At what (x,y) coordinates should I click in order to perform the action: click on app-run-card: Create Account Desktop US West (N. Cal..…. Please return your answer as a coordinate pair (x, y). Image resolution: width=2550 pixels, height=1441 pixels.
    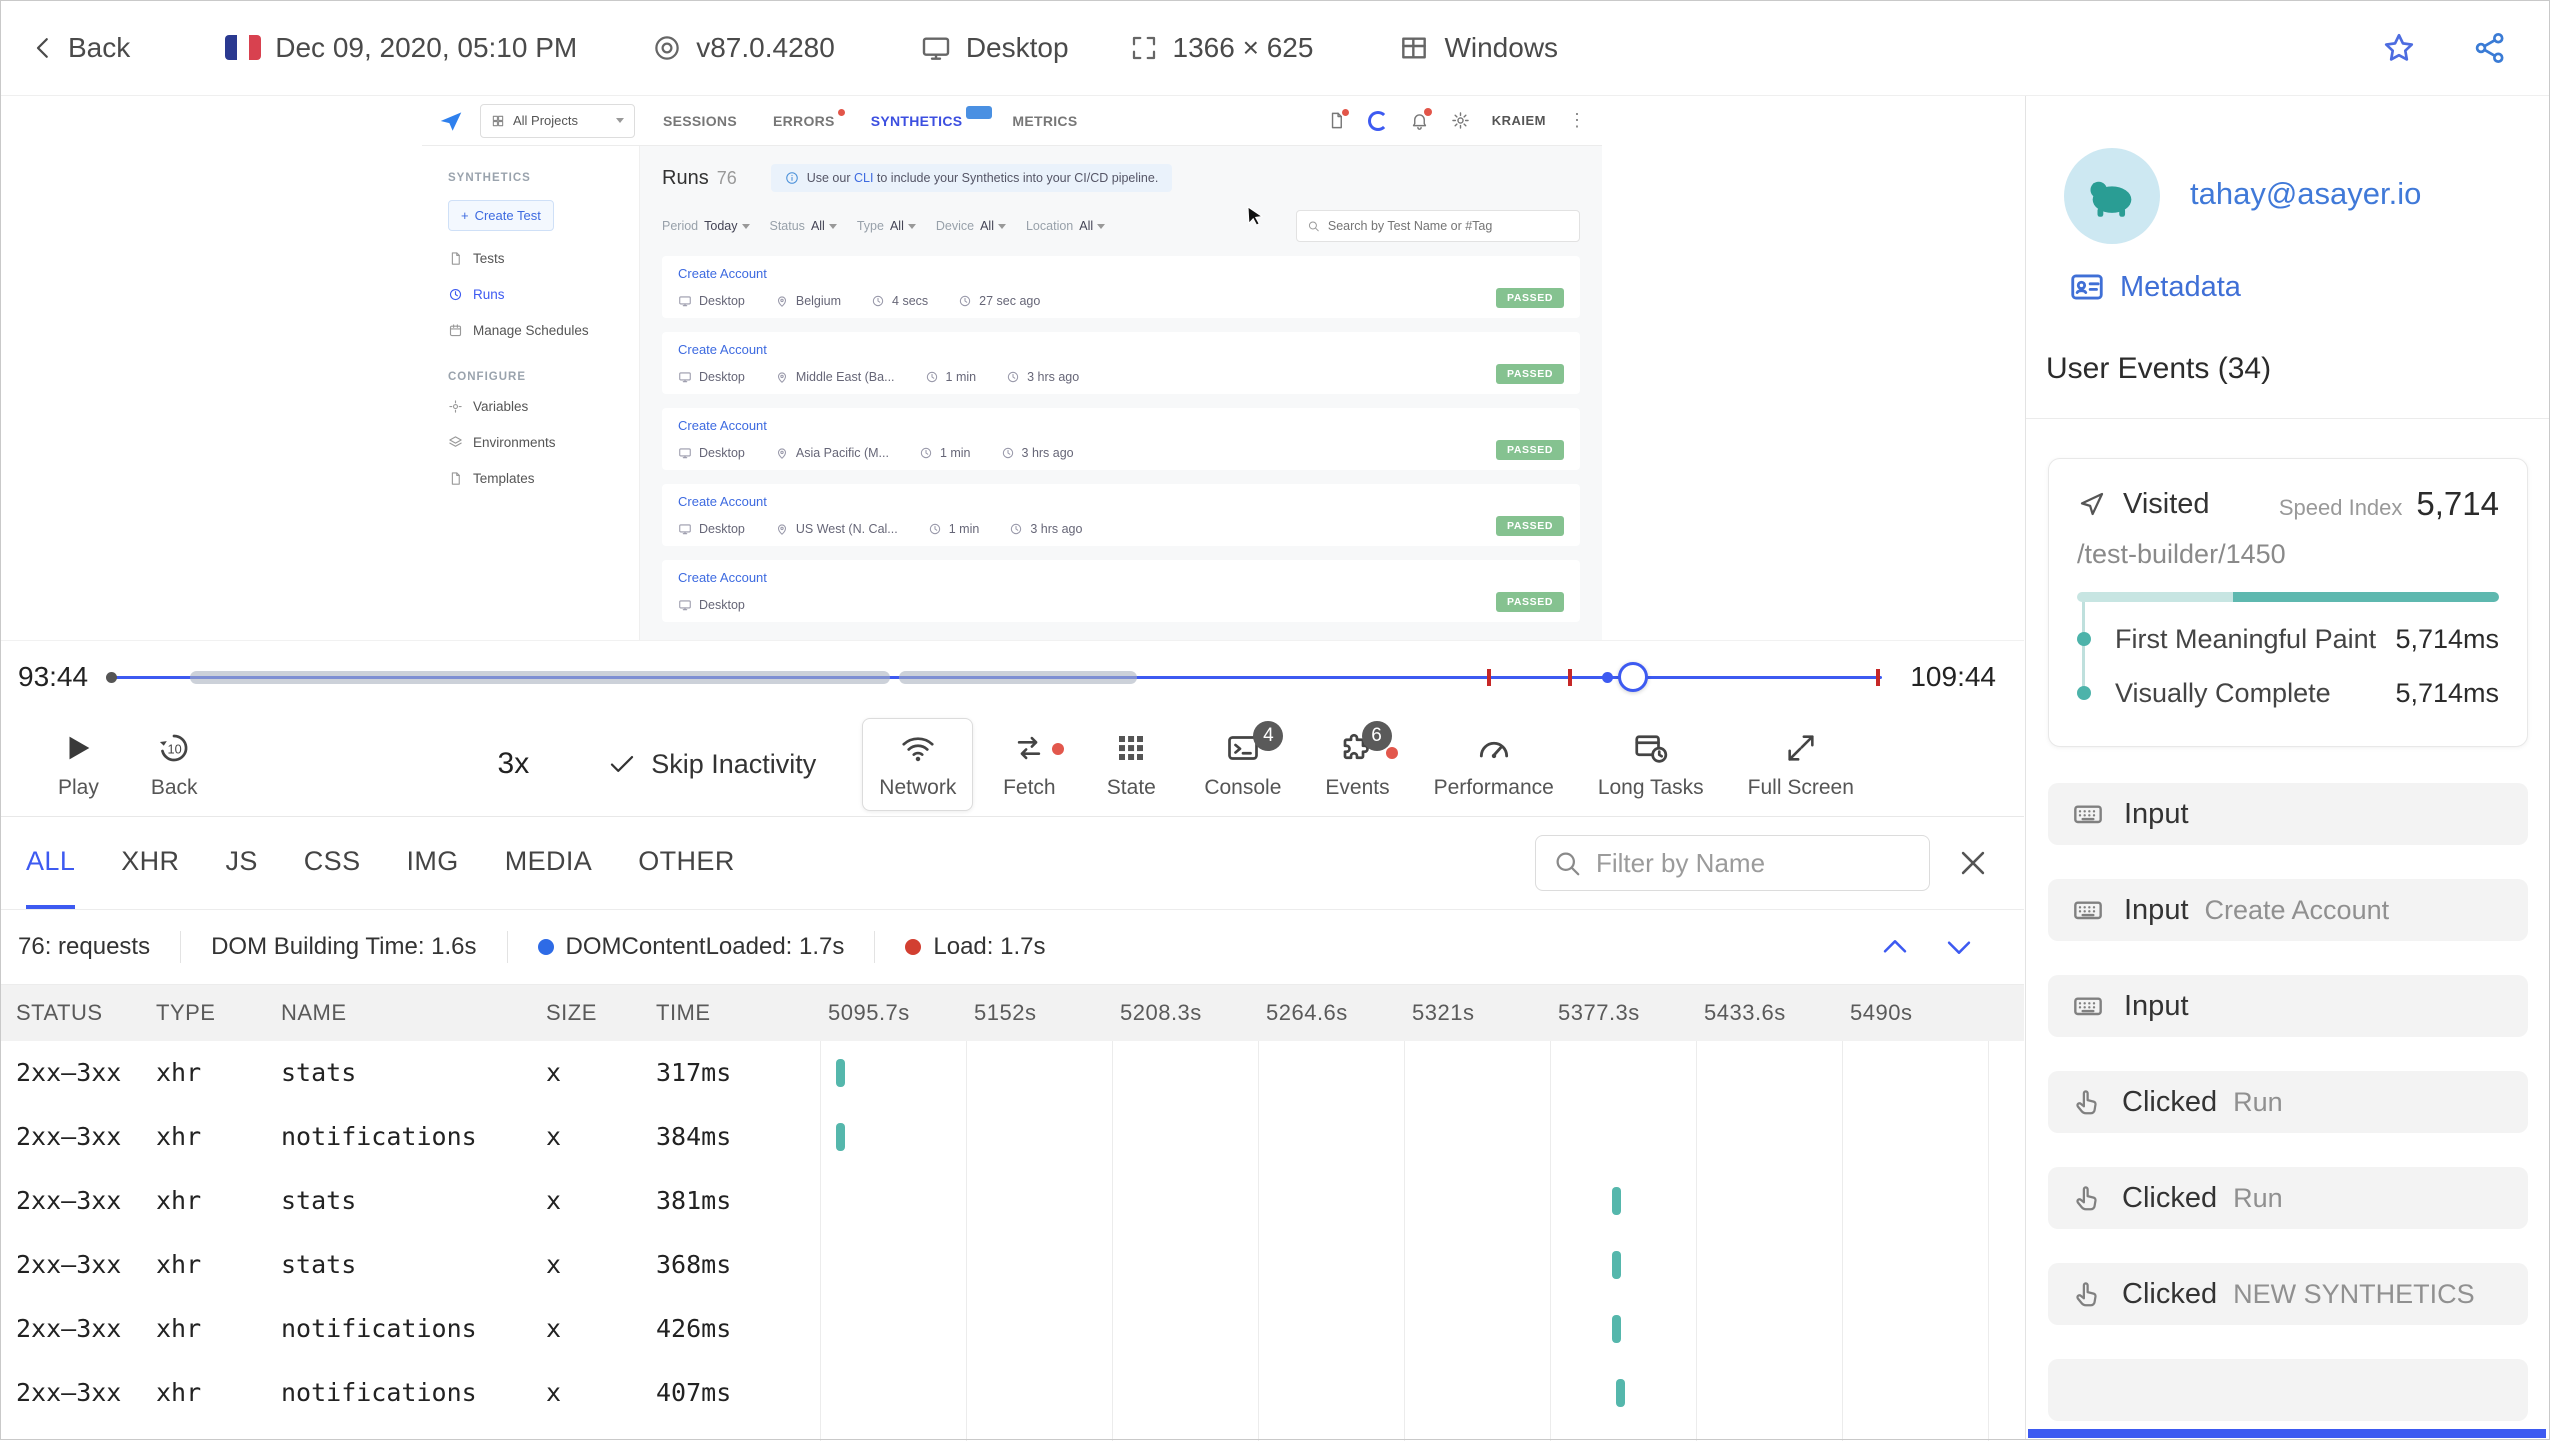
    Looking at the image, I should click on (1121, 515).